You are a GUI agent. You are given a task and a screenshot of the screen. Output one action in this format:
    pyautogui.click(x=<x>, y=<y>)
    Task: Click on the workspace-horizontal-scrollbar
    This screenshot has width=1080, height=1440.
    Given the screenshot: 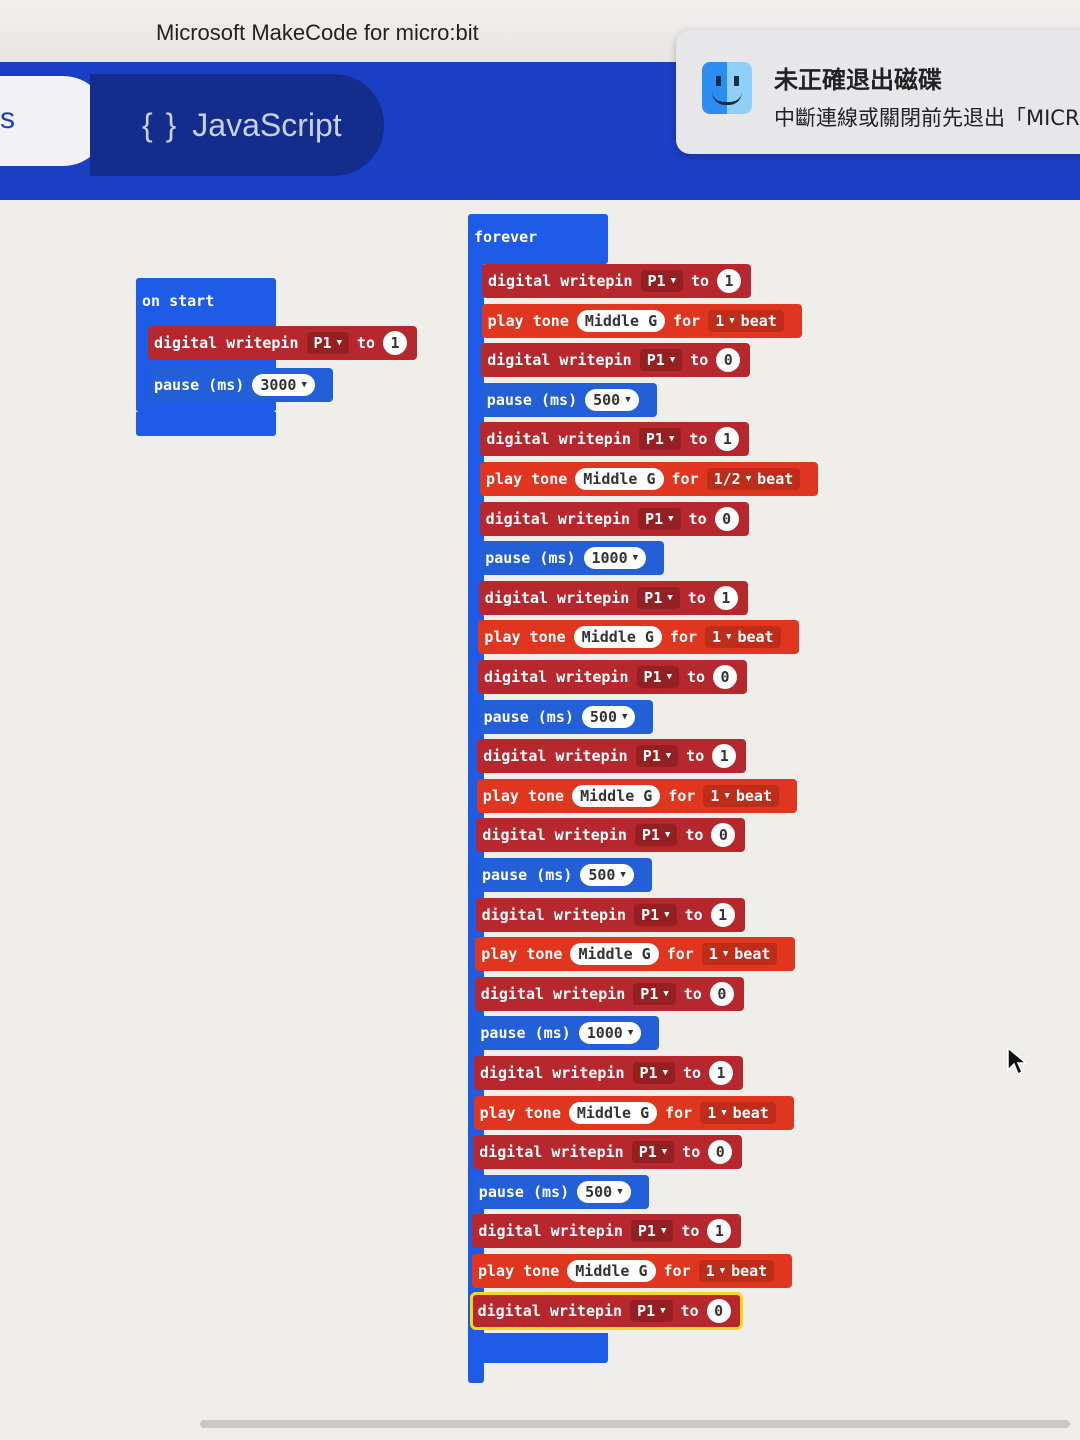 What is the action you would take?
    pyautogui.click(x=635, y=1424)
    